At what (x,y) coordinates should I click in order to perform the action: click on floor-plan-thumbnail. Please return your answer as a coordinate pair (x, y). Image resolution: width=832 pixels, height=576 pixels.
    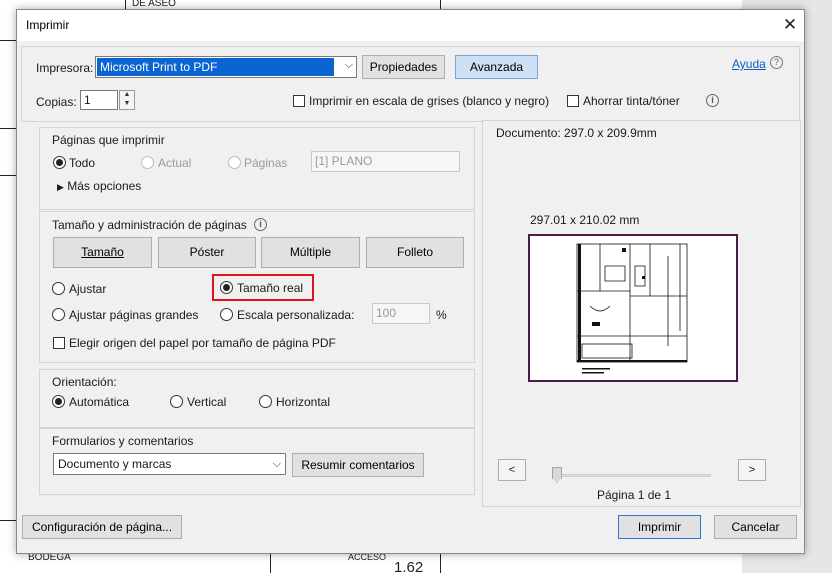
    Looking at the image, I should click on (632, 308).